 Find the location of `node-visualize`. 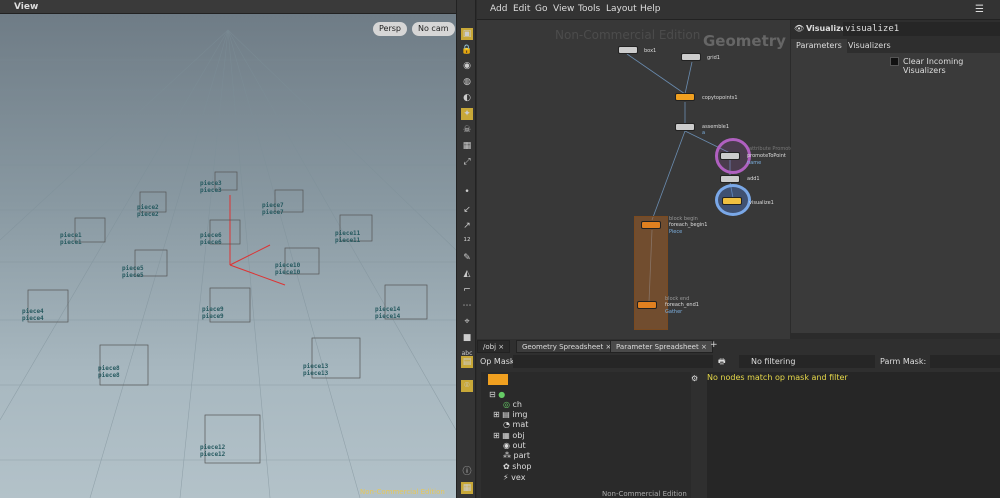

node-visualize is located at coordinates (732, 201).